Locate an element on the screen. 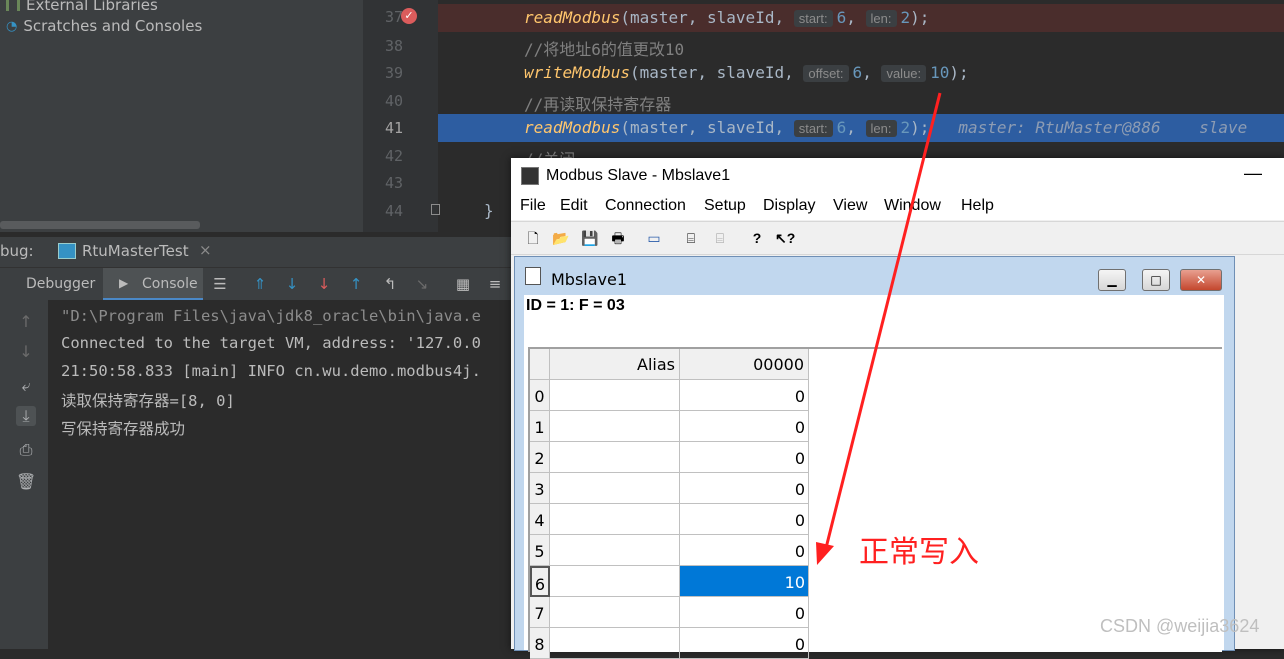  annotation-text: 正常写入 is located at coordinates (919, 552).